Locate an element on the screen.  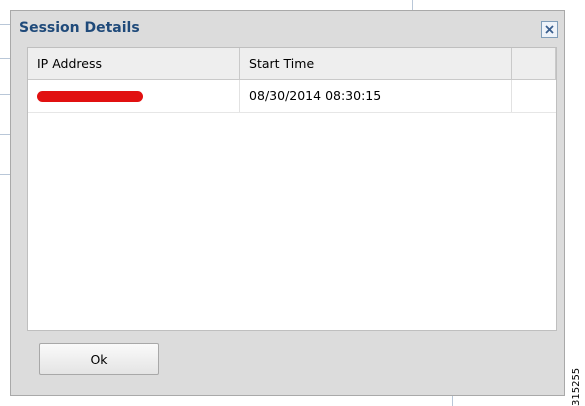
close-button is located at coordinates (549, 29).